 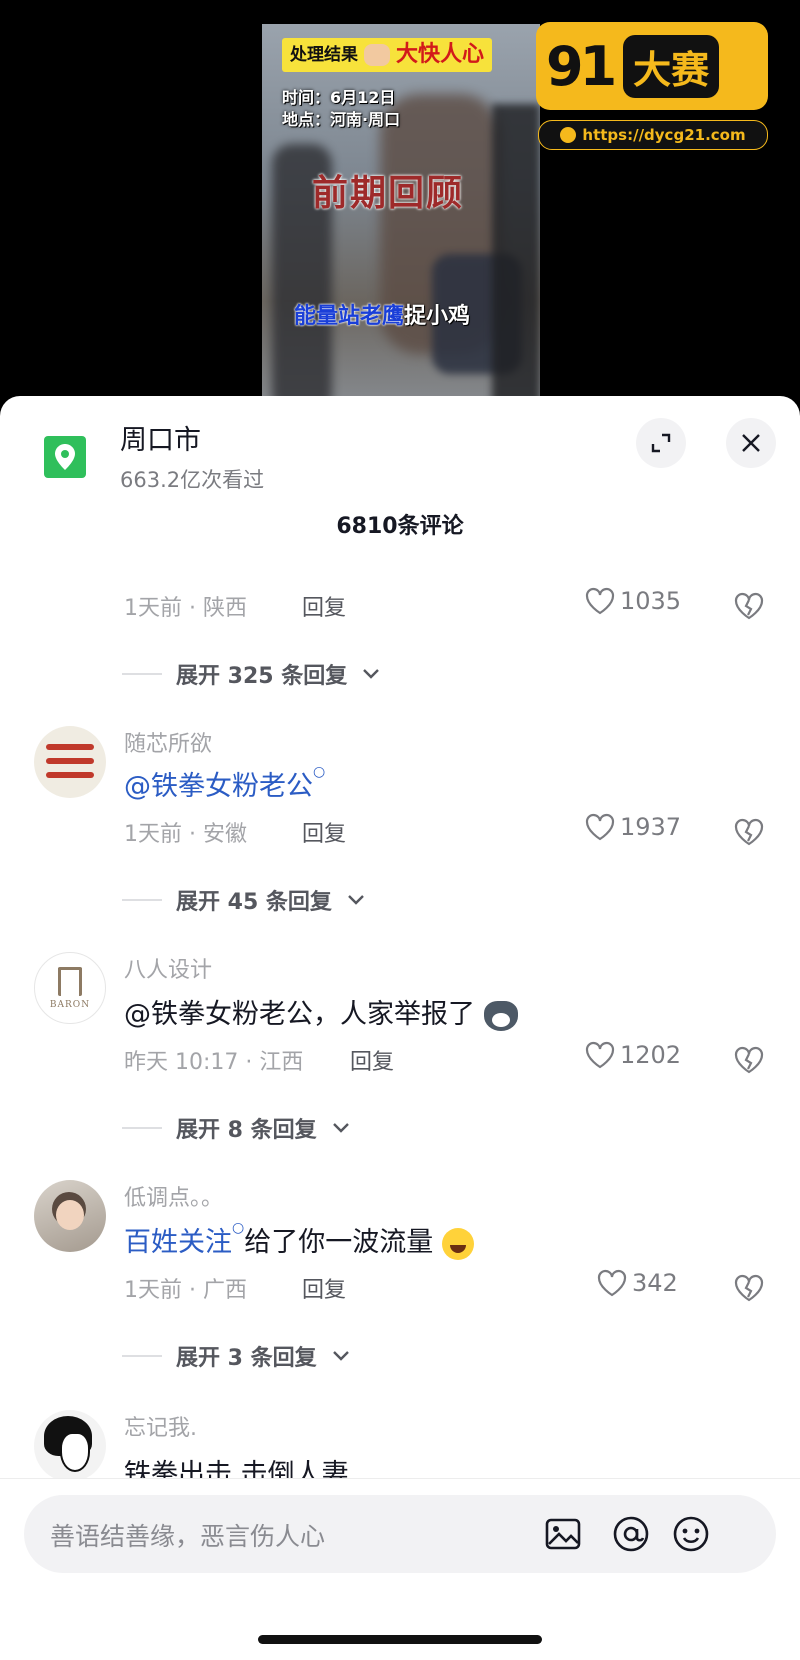 I want to click on location-pin-icon, so click(x=65, y=457).